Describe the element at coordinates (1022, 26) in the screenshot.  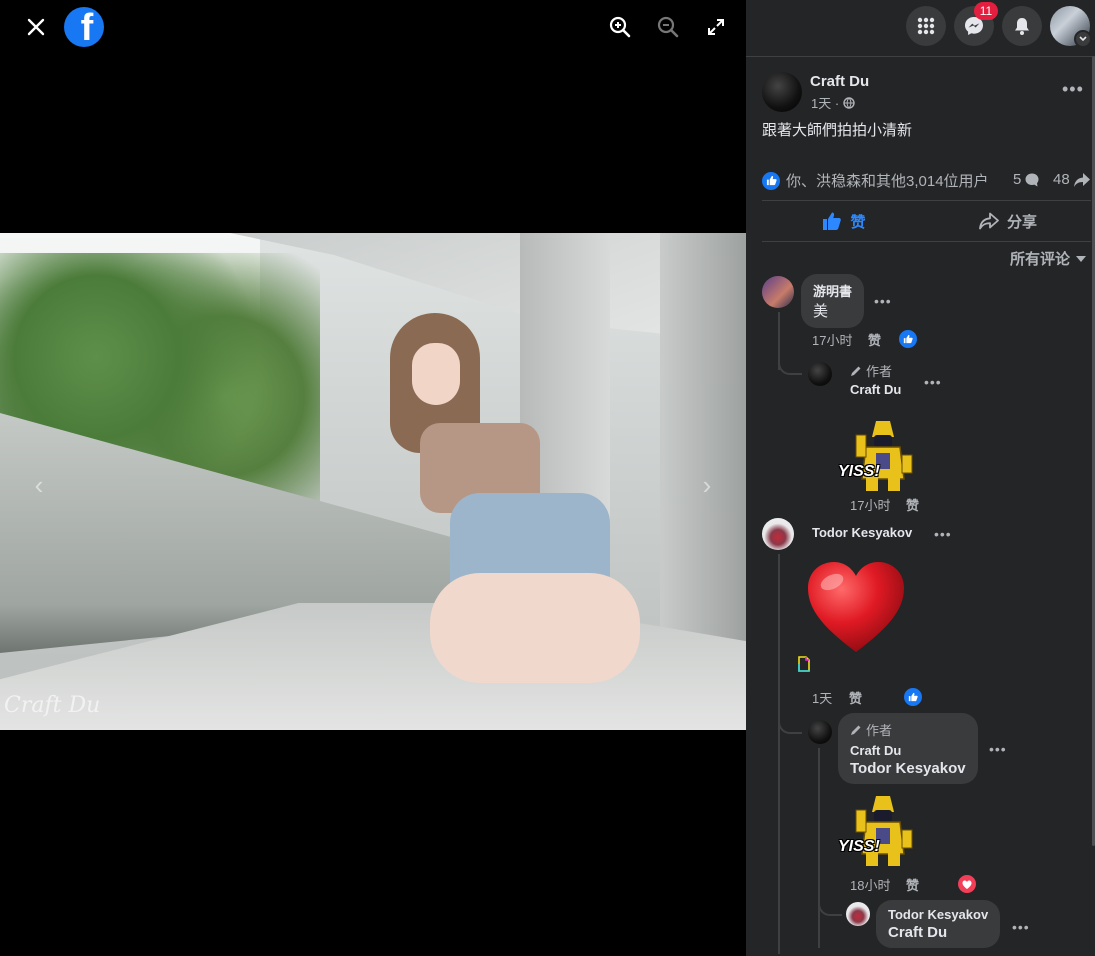
I see `notifications-button` at that location.